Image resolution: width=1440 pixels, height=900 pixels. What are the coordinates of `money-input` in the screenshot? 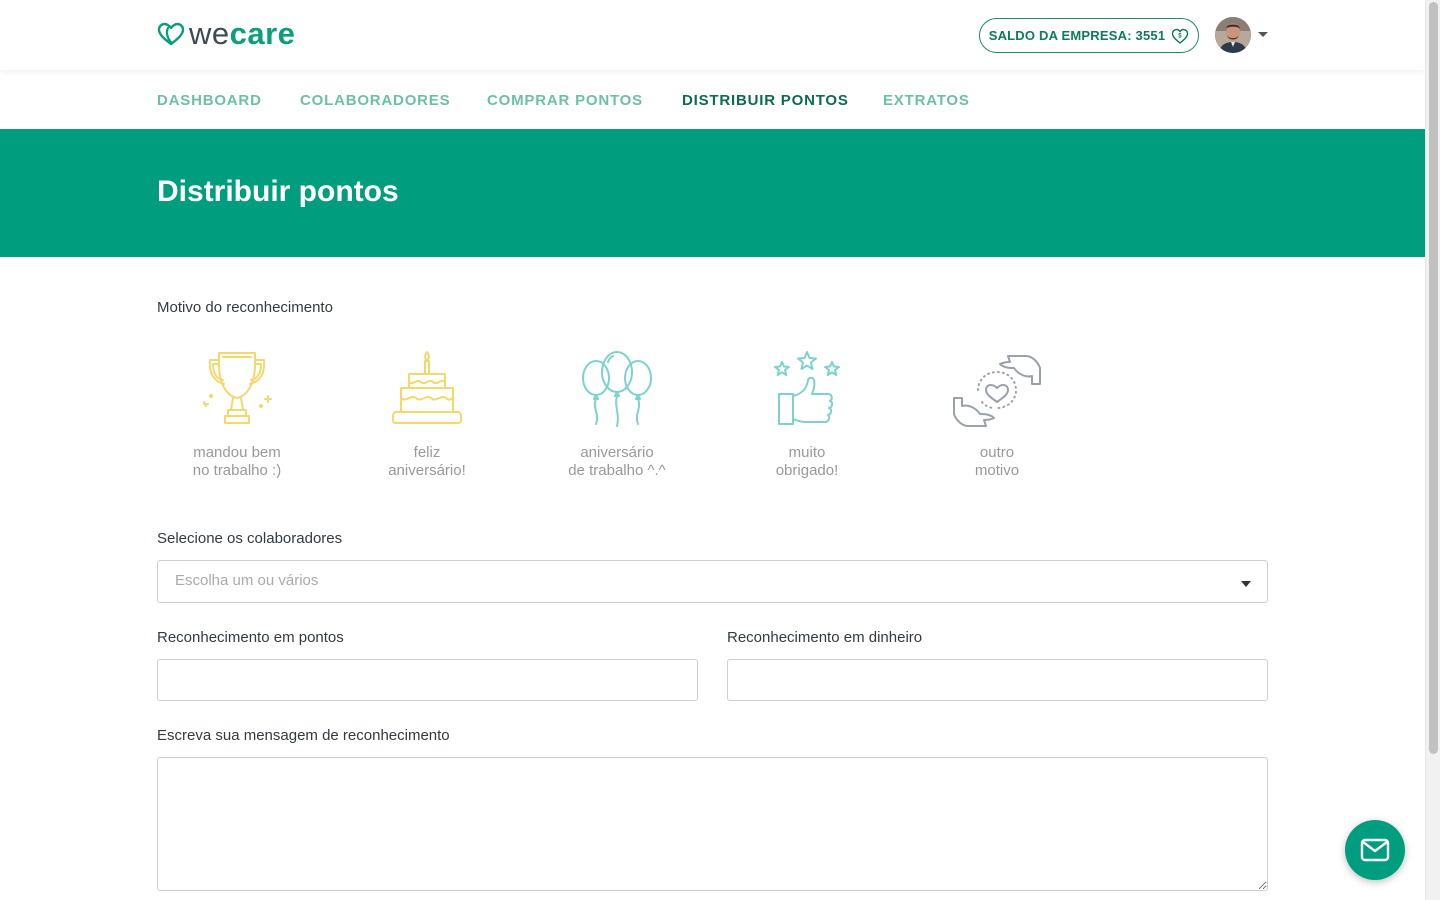 It's located at (997, 680).